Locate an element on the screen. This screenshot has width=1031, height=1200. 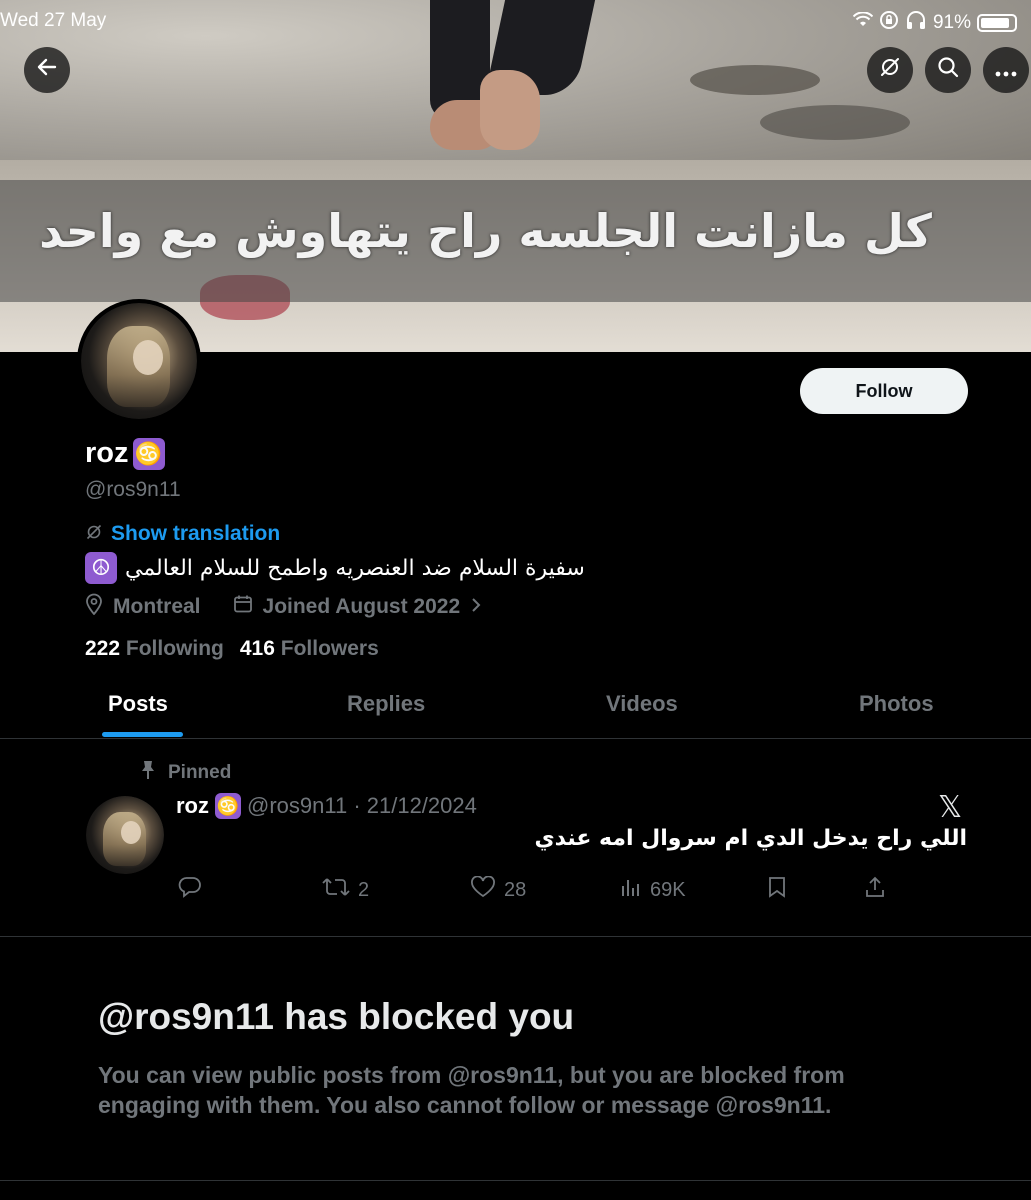
post-text: اللي راح يدخل الدي ام سروال امه عندي is located at coordinates (750, 838).